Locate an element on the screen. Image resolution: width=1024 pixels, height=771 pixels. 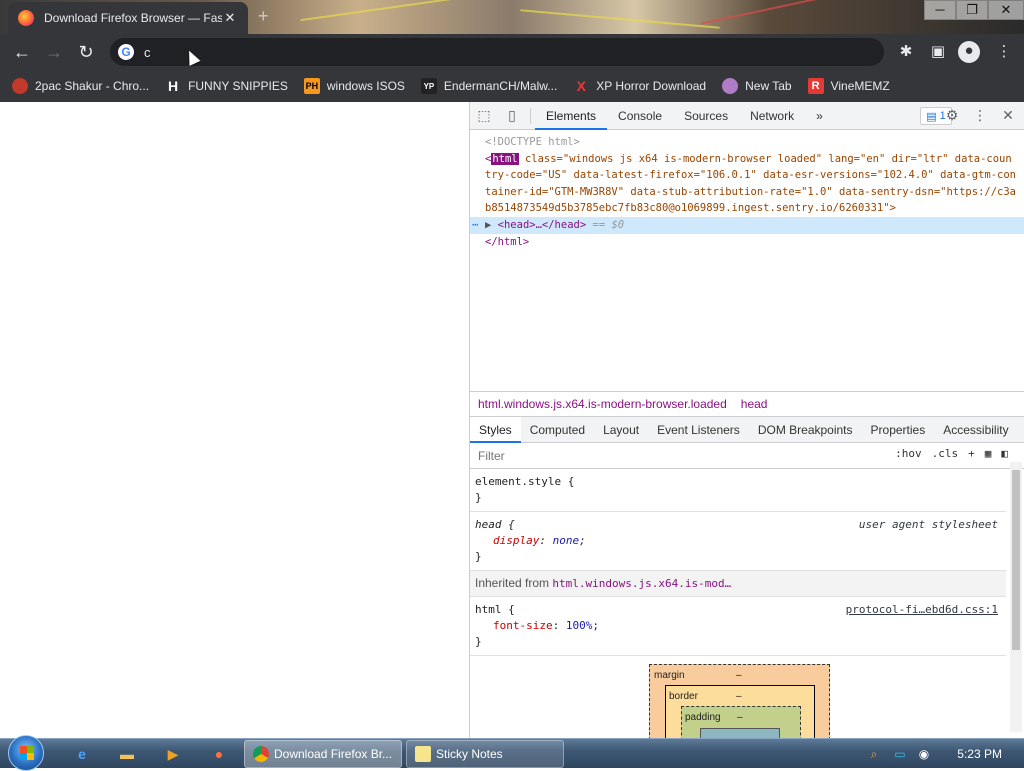
volume-tray-icon: ◉ is located at coordinates (924, 754).